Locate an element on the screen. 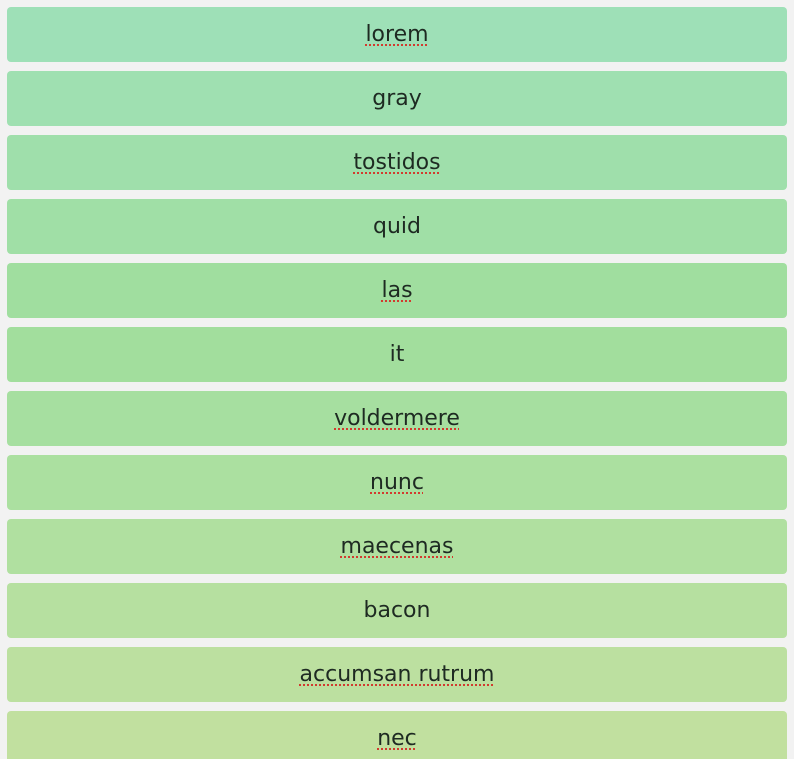 The width and height of the screenshot is (794, 759). list-item-tostidos: tostidos is located at coordinates (397, 162).